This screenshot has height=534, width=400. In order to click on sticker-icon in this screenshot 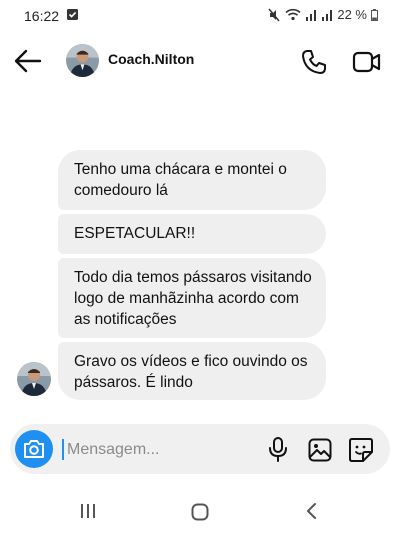, I will do `click(361, 450)`.